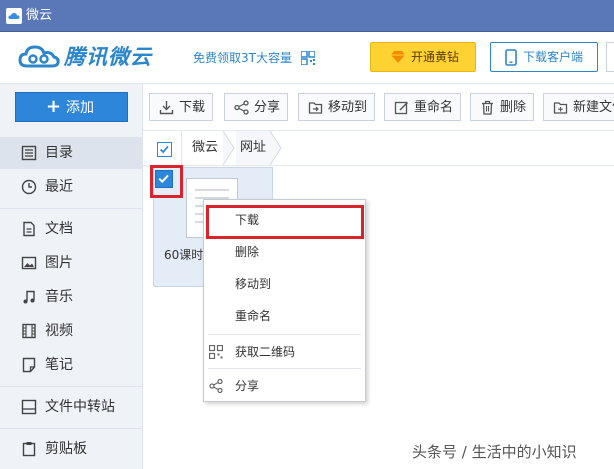  I want to click on sidebar-item-label: 剪贴板, so click(66, 449).